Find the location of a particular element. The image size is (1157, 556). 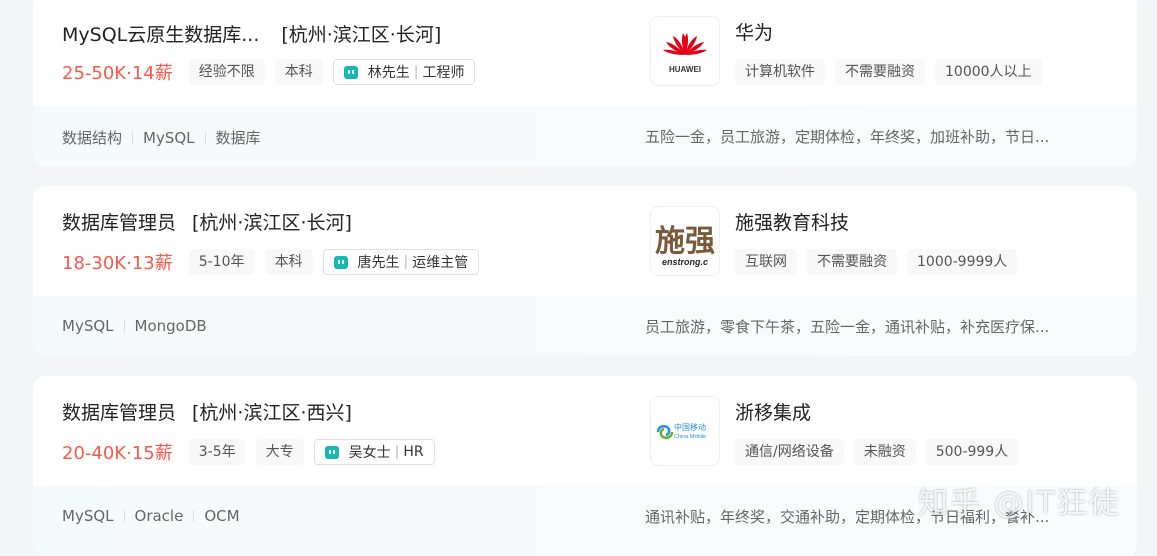

company-tags: 计算机软件 不需要融资 10000人以上 is located at coordinates (893, 72).